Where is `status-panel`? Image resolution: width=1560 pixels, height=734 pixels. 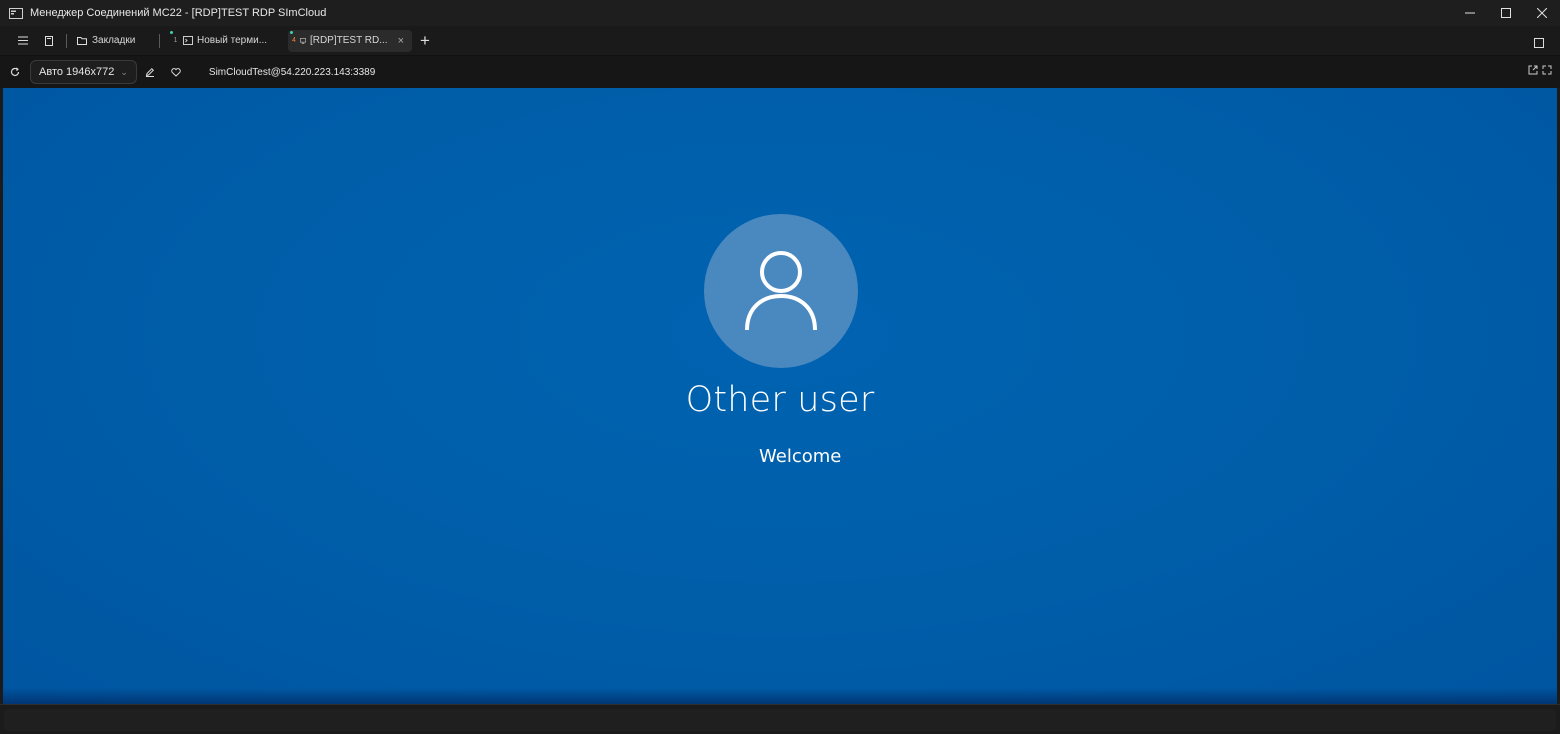
status-panel is located at coordinates (780, 720).